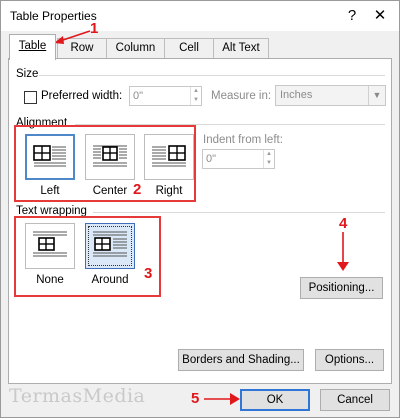  I want to click on annotation-arrow-5-icon, so click(222, 399).